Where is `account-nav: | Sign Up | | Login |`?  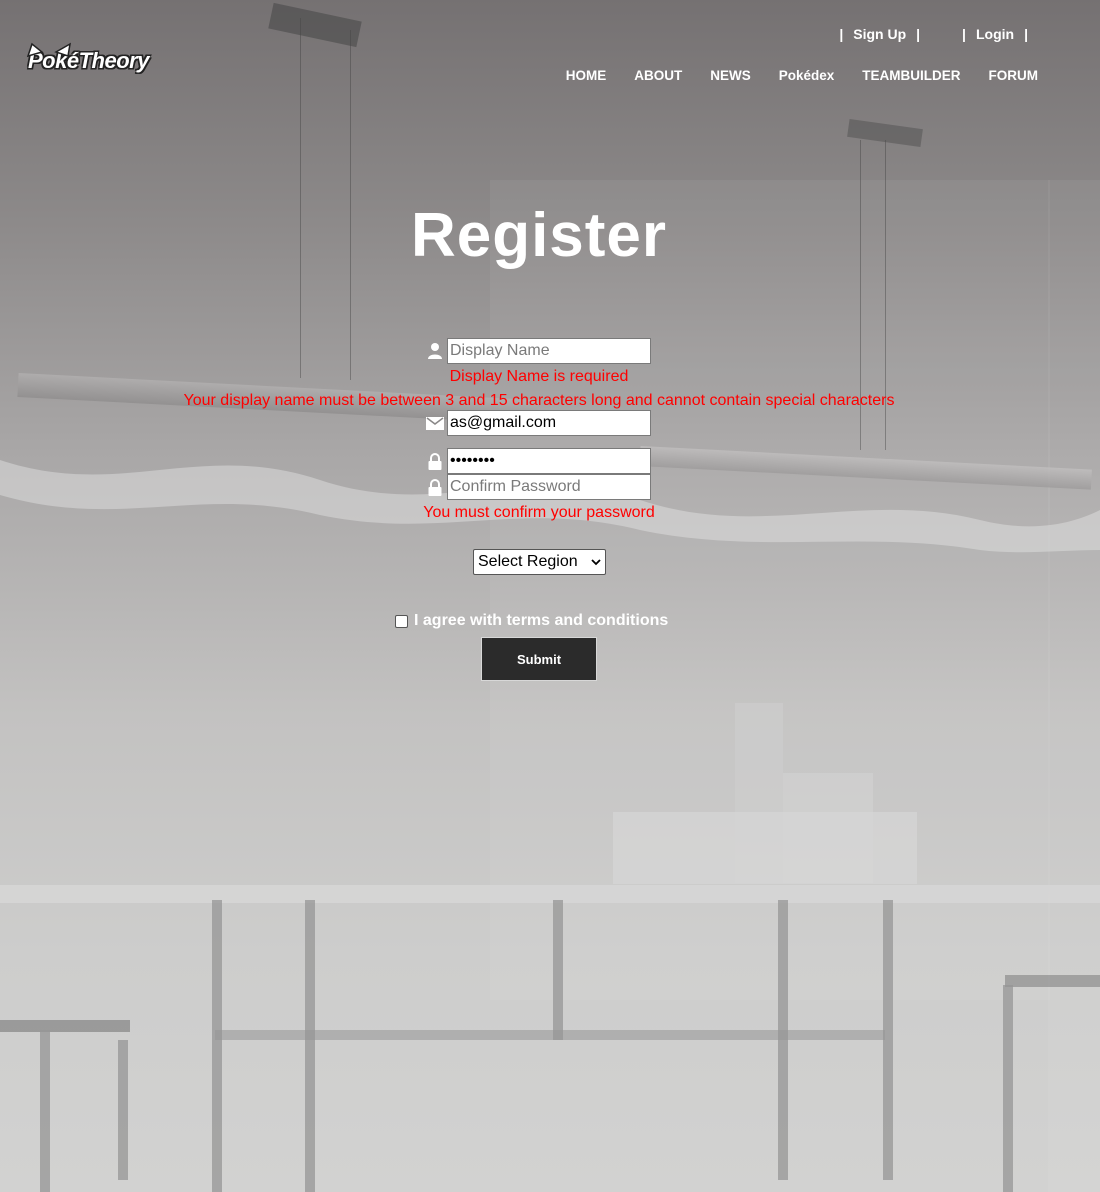 account-nav: | Sign Up | | Login | is located at coordinates (933, 34).